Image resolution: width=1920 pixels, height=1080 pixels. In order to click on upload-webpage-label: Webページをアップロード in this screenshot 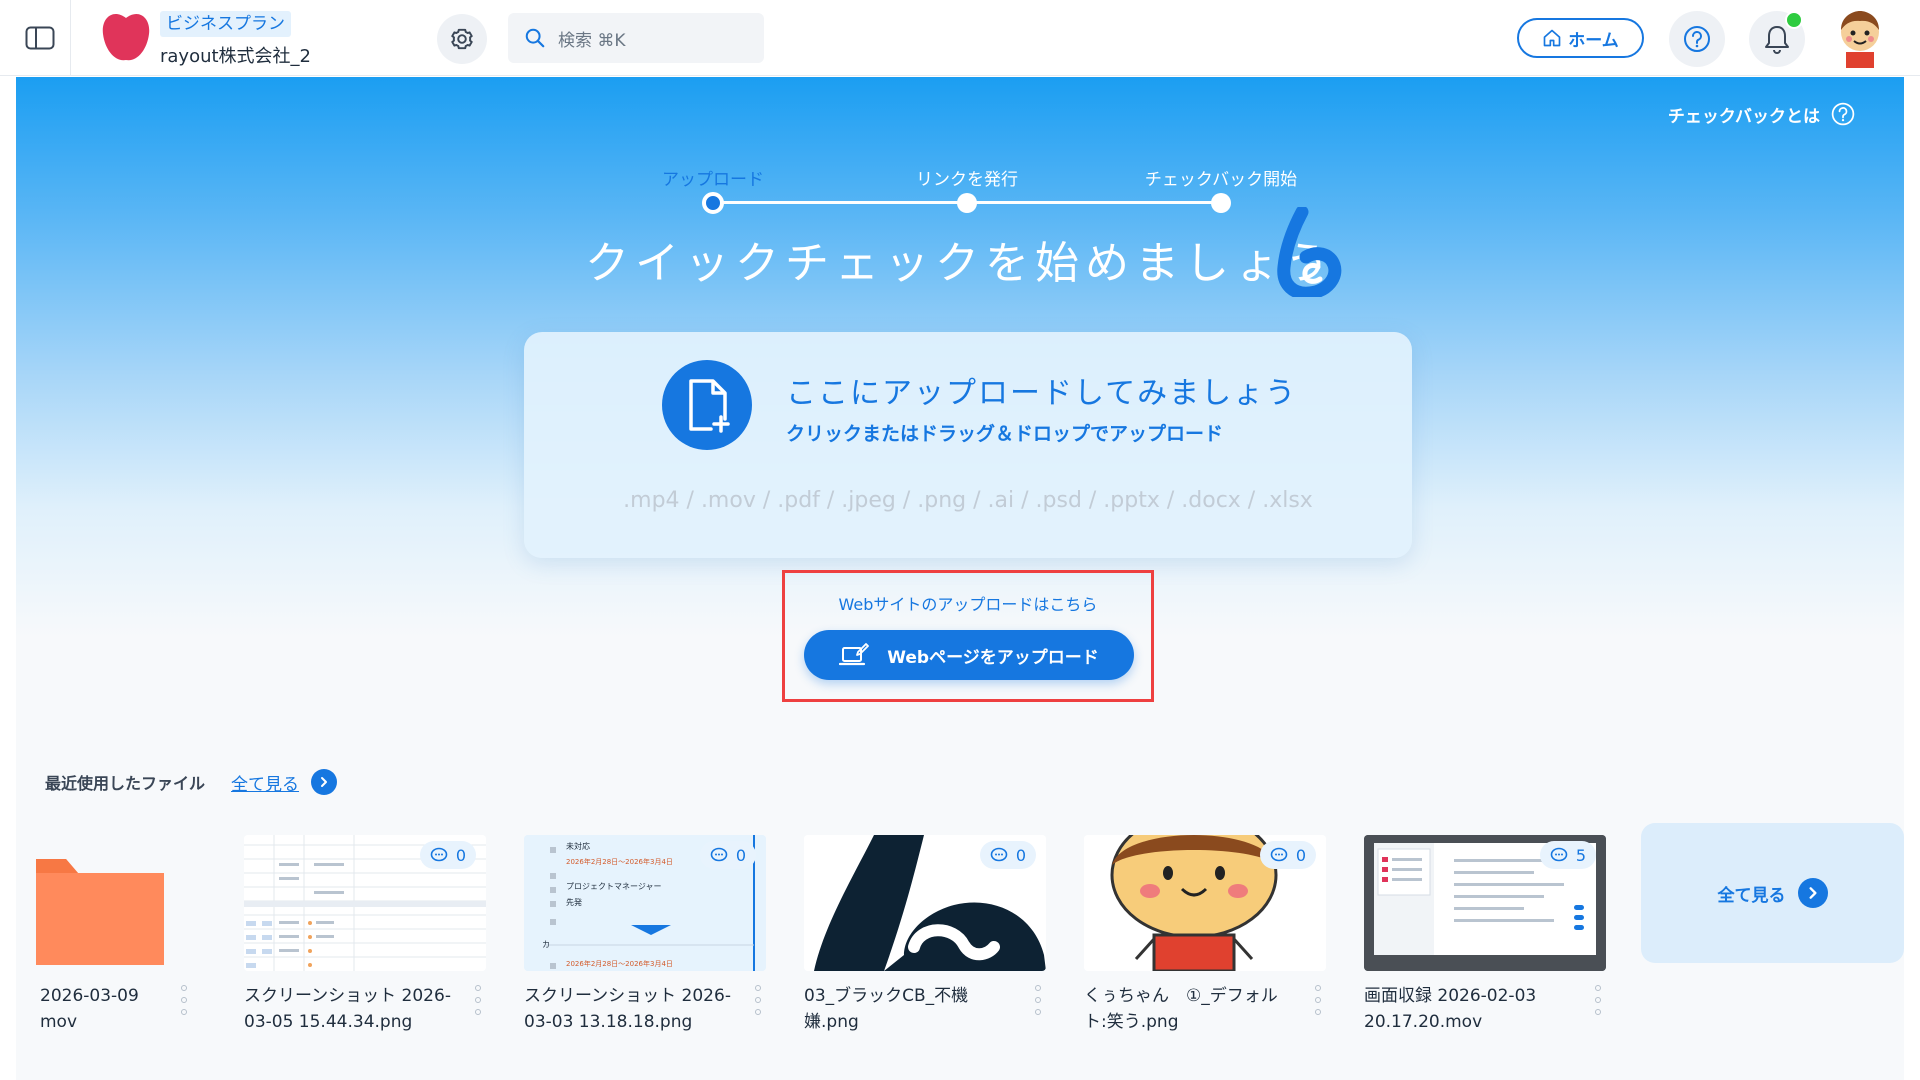, I will do `click(993, 657)`.